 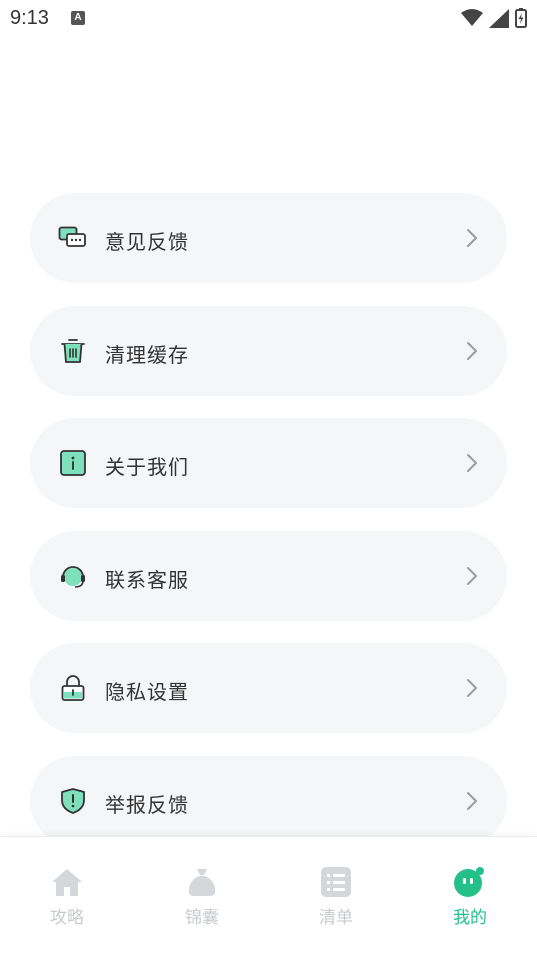 What do you see at coordinates (147, 467) in the screenshot?
I see `menu-label: 关于我们` at bounding box center [147, 467].